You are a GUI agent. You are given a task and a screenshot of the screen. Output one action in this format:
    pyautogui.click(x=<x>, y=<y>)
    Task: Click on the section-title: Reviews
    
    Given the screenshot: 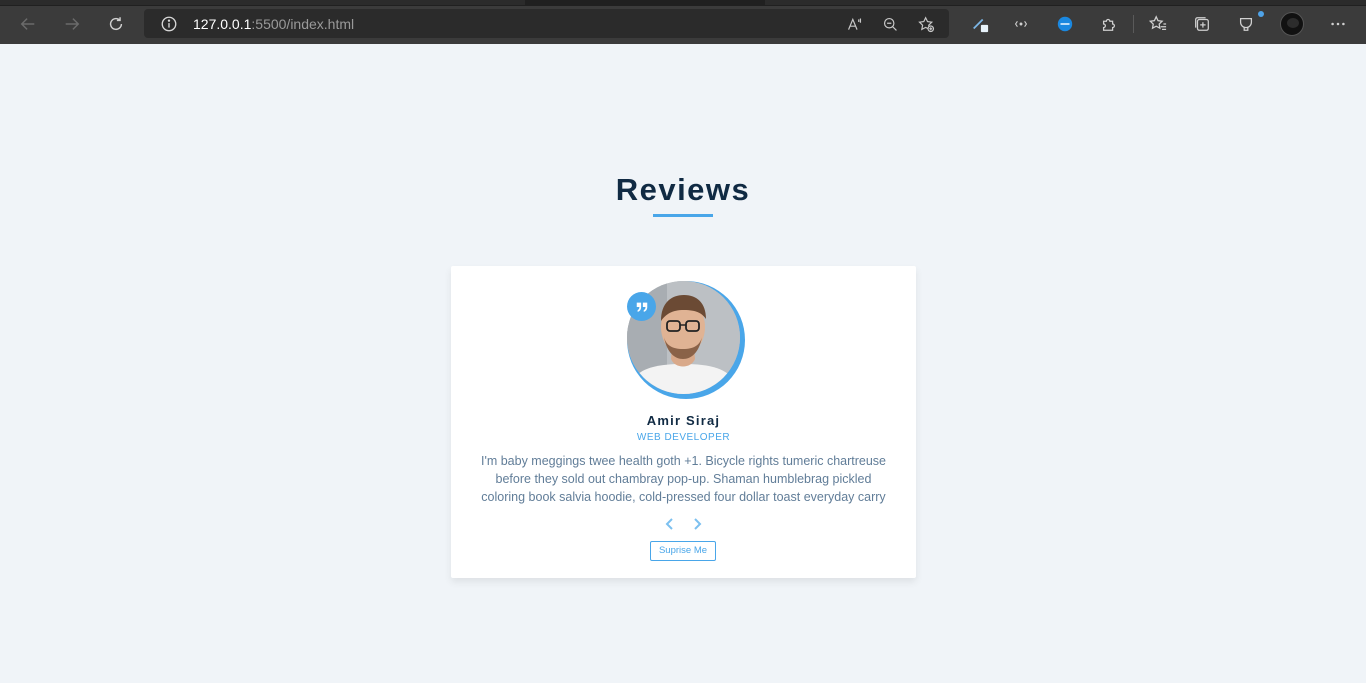 What is the action you would take?
    pyautogui.click(x=683, y=189)
    